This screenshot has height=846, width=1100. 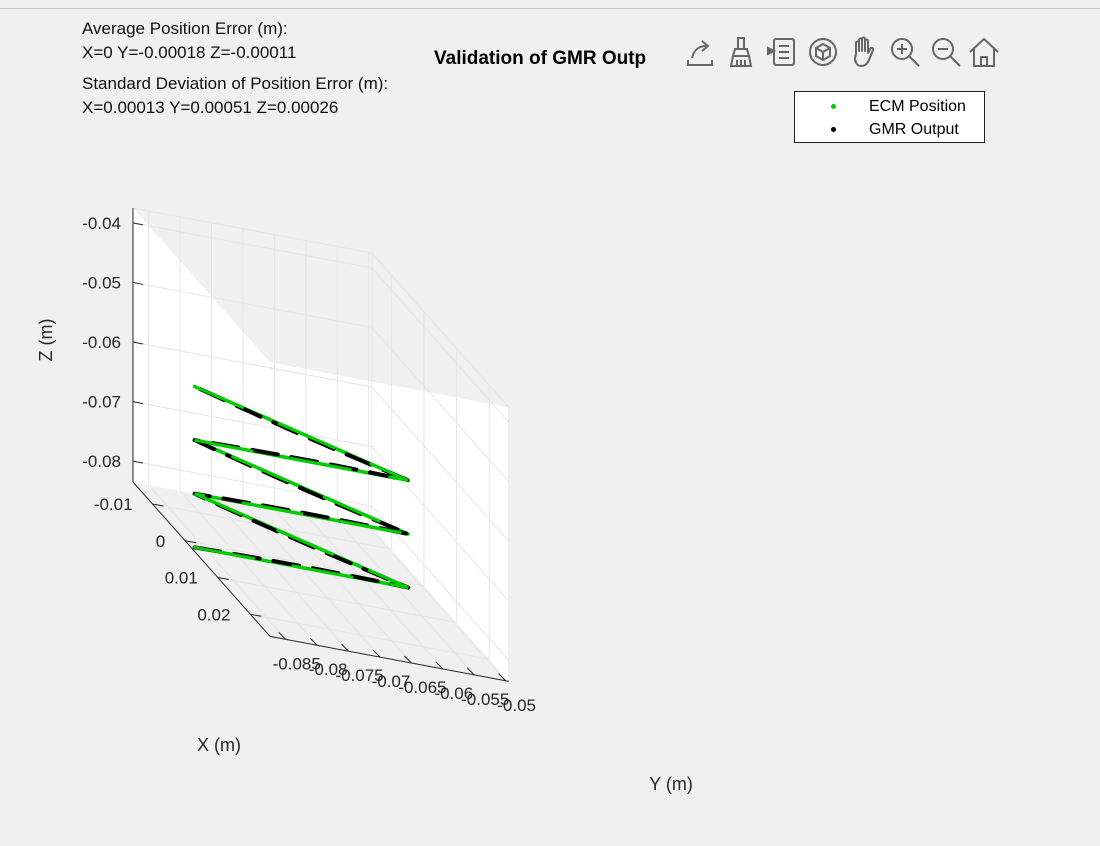 What do you see at coordinates (842, 54) in the screenshot?
I see `axes-toolbar` at bounding box center [842, 54].